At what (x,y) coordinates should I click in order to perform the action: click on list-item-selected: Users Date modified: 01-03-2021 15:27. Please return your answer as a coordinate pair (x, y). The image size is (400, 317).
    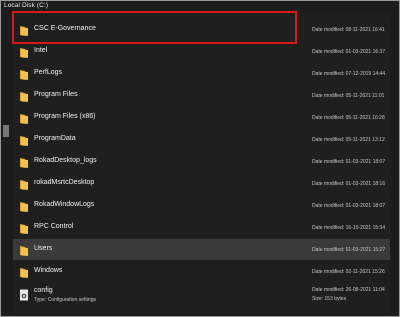
    Looking at the image, I should click on (201, 249).